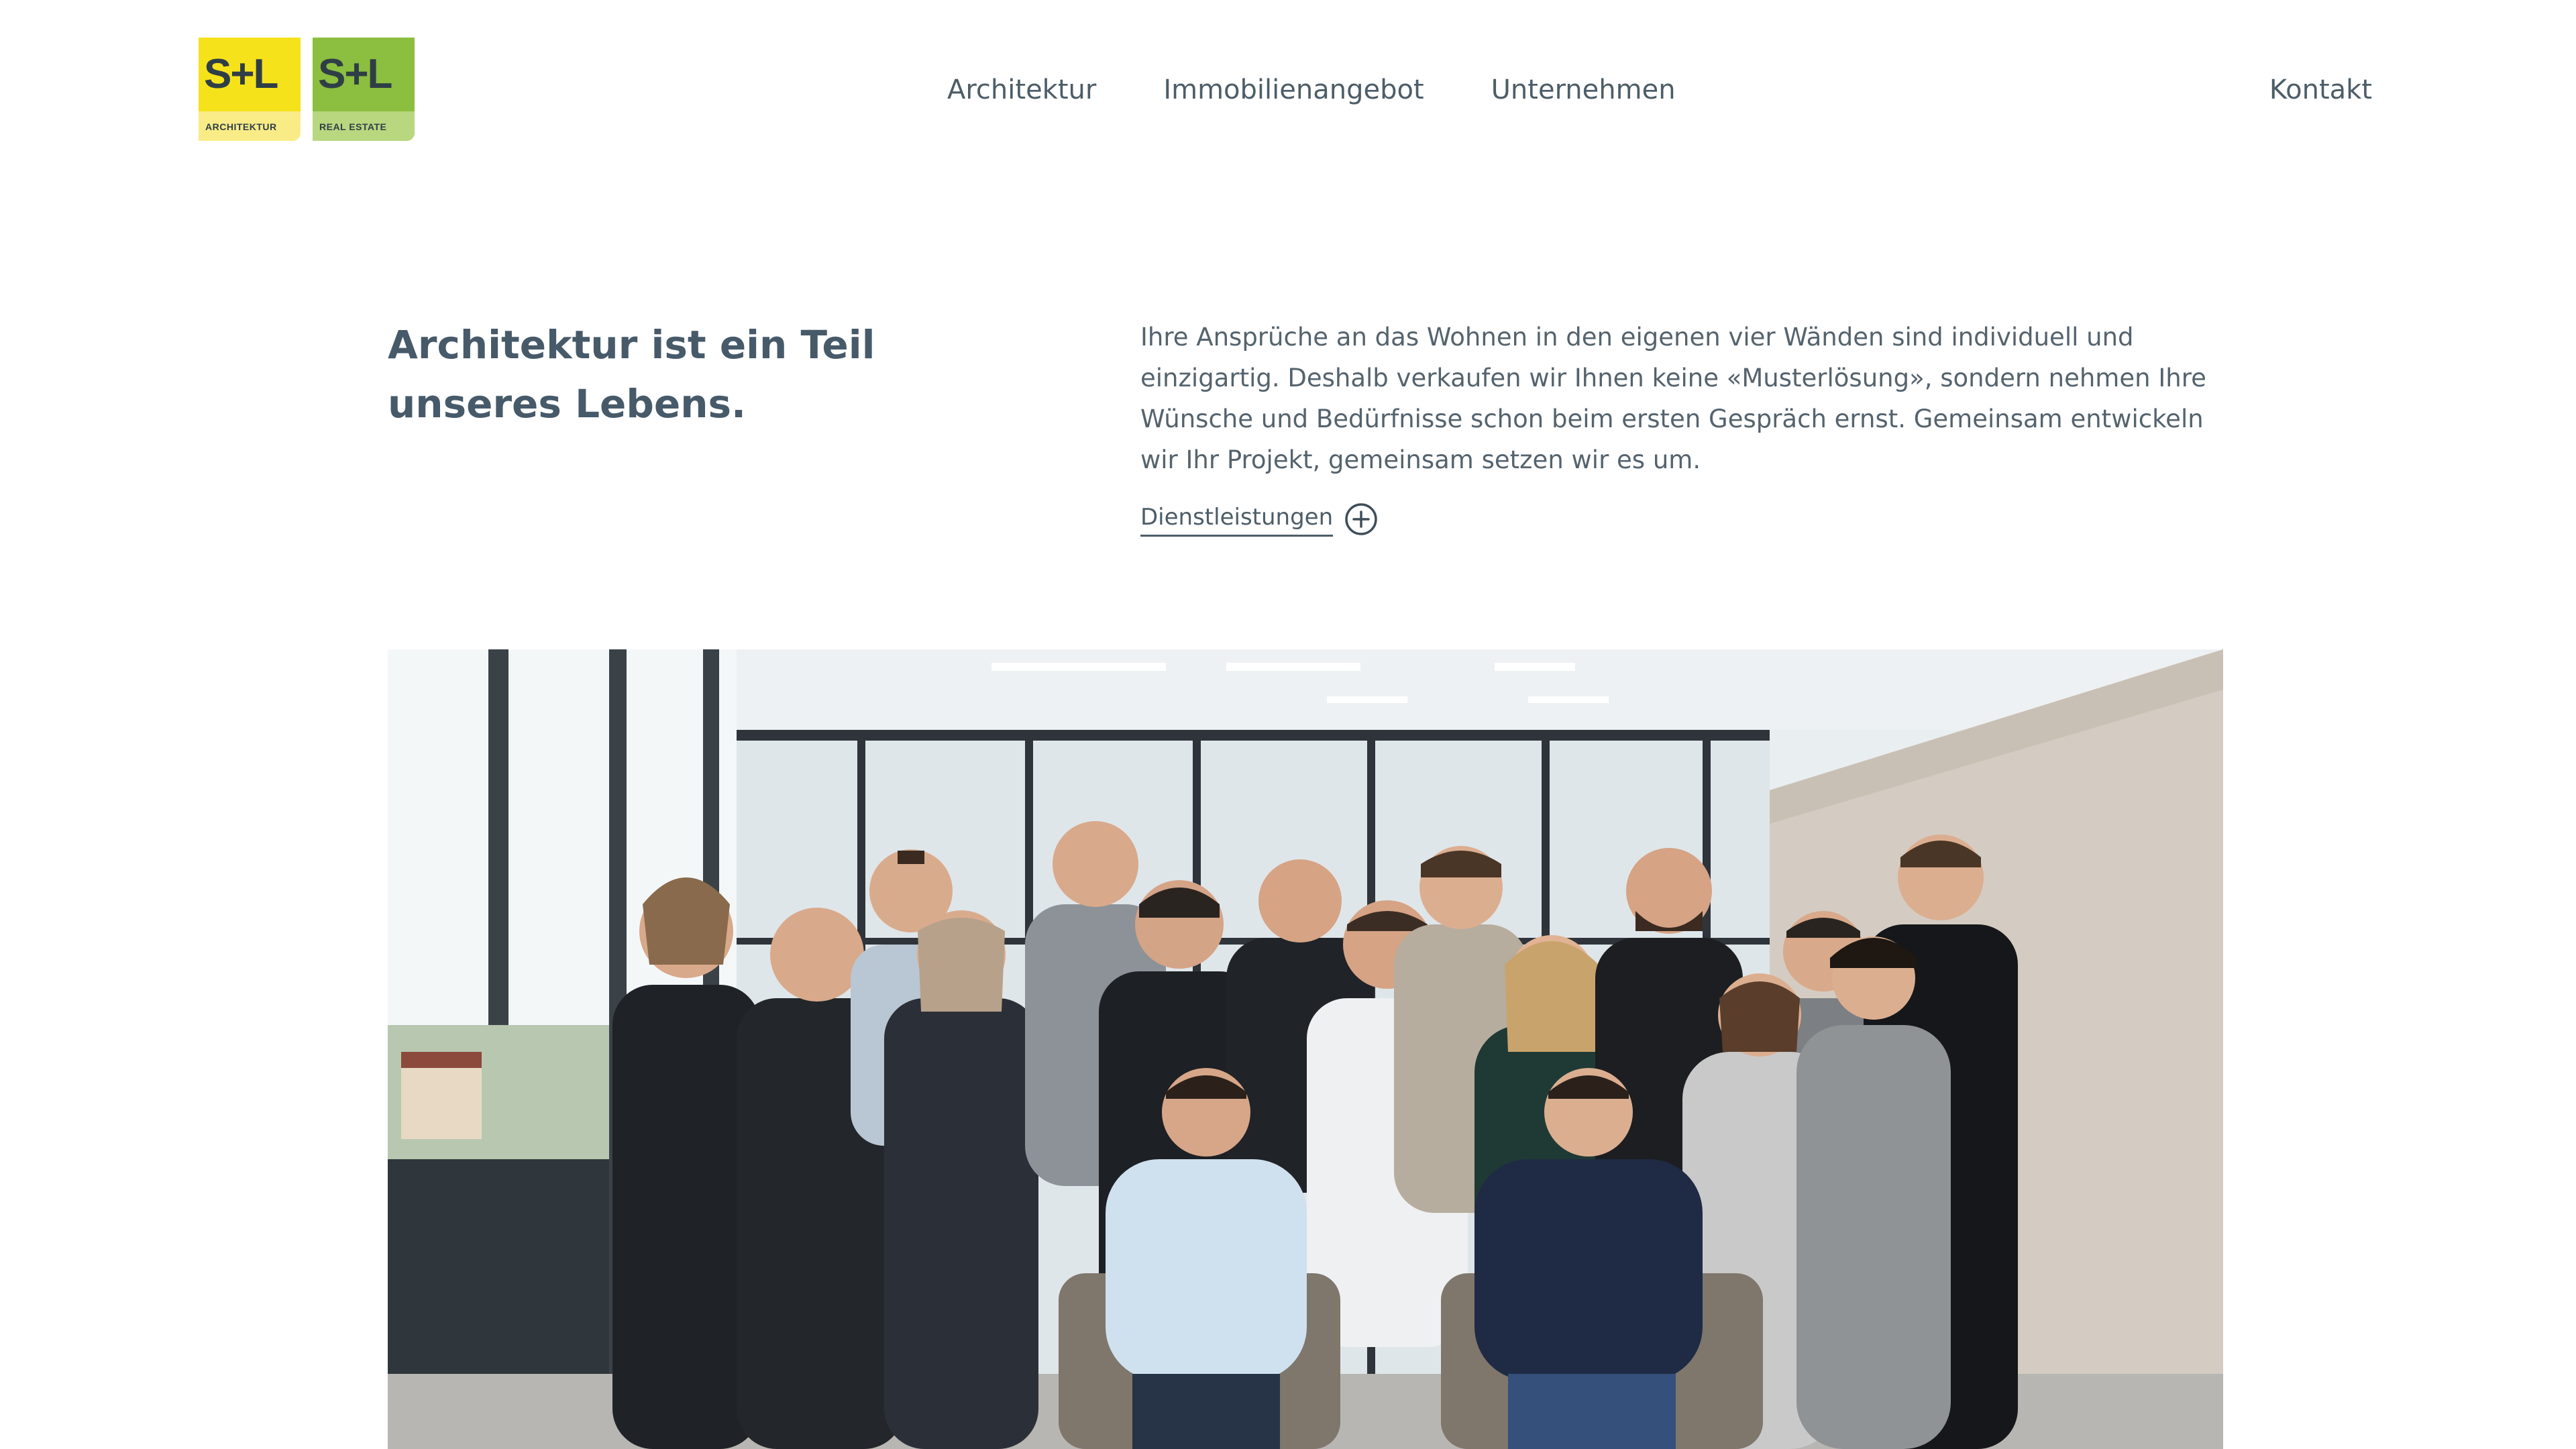 The width and height of the screenshot is (2576, 1449). What do you see at coordinates (631, 374) in the screenshot?
I see `page-headline: Architektur ist ein Teil unseres Lebens.` at bounding box center [631, 374].